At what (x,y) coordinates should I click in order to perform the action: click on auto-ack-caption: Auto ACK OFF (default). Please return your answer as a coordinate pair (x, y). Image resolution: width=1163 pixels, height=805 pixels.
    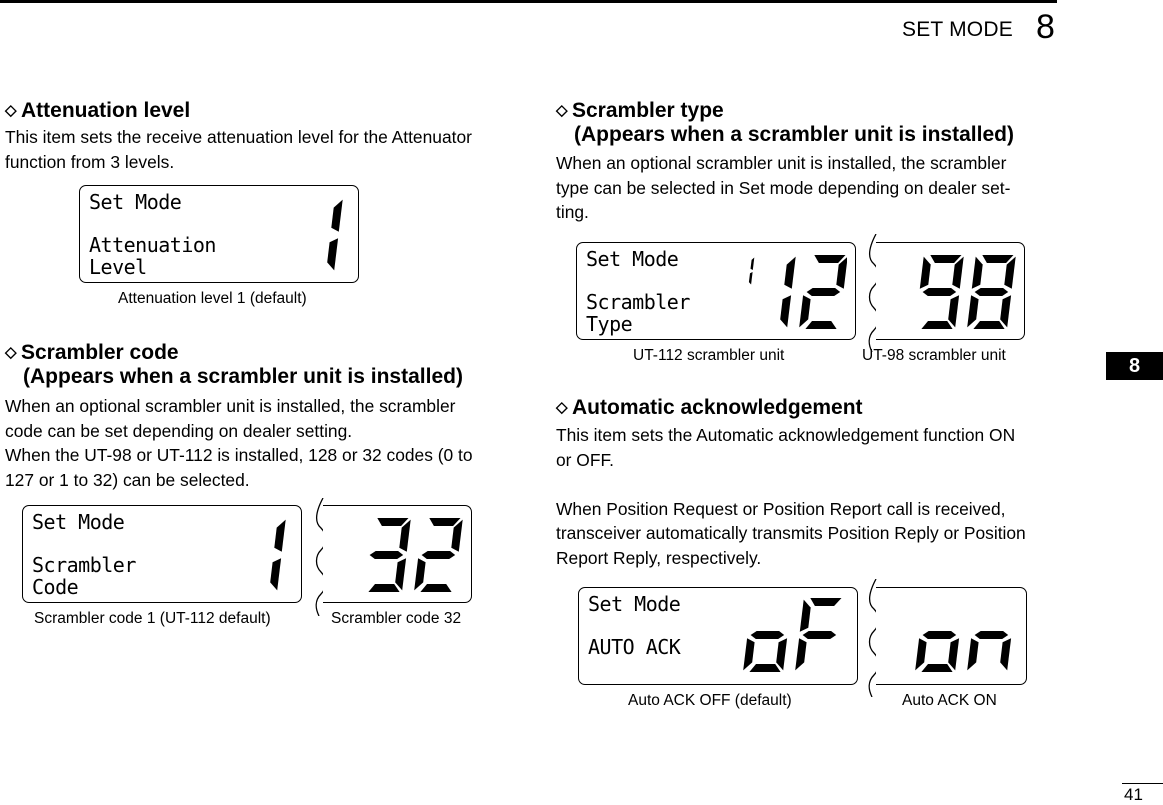
    Looking at the image, I should click on (710, 700).